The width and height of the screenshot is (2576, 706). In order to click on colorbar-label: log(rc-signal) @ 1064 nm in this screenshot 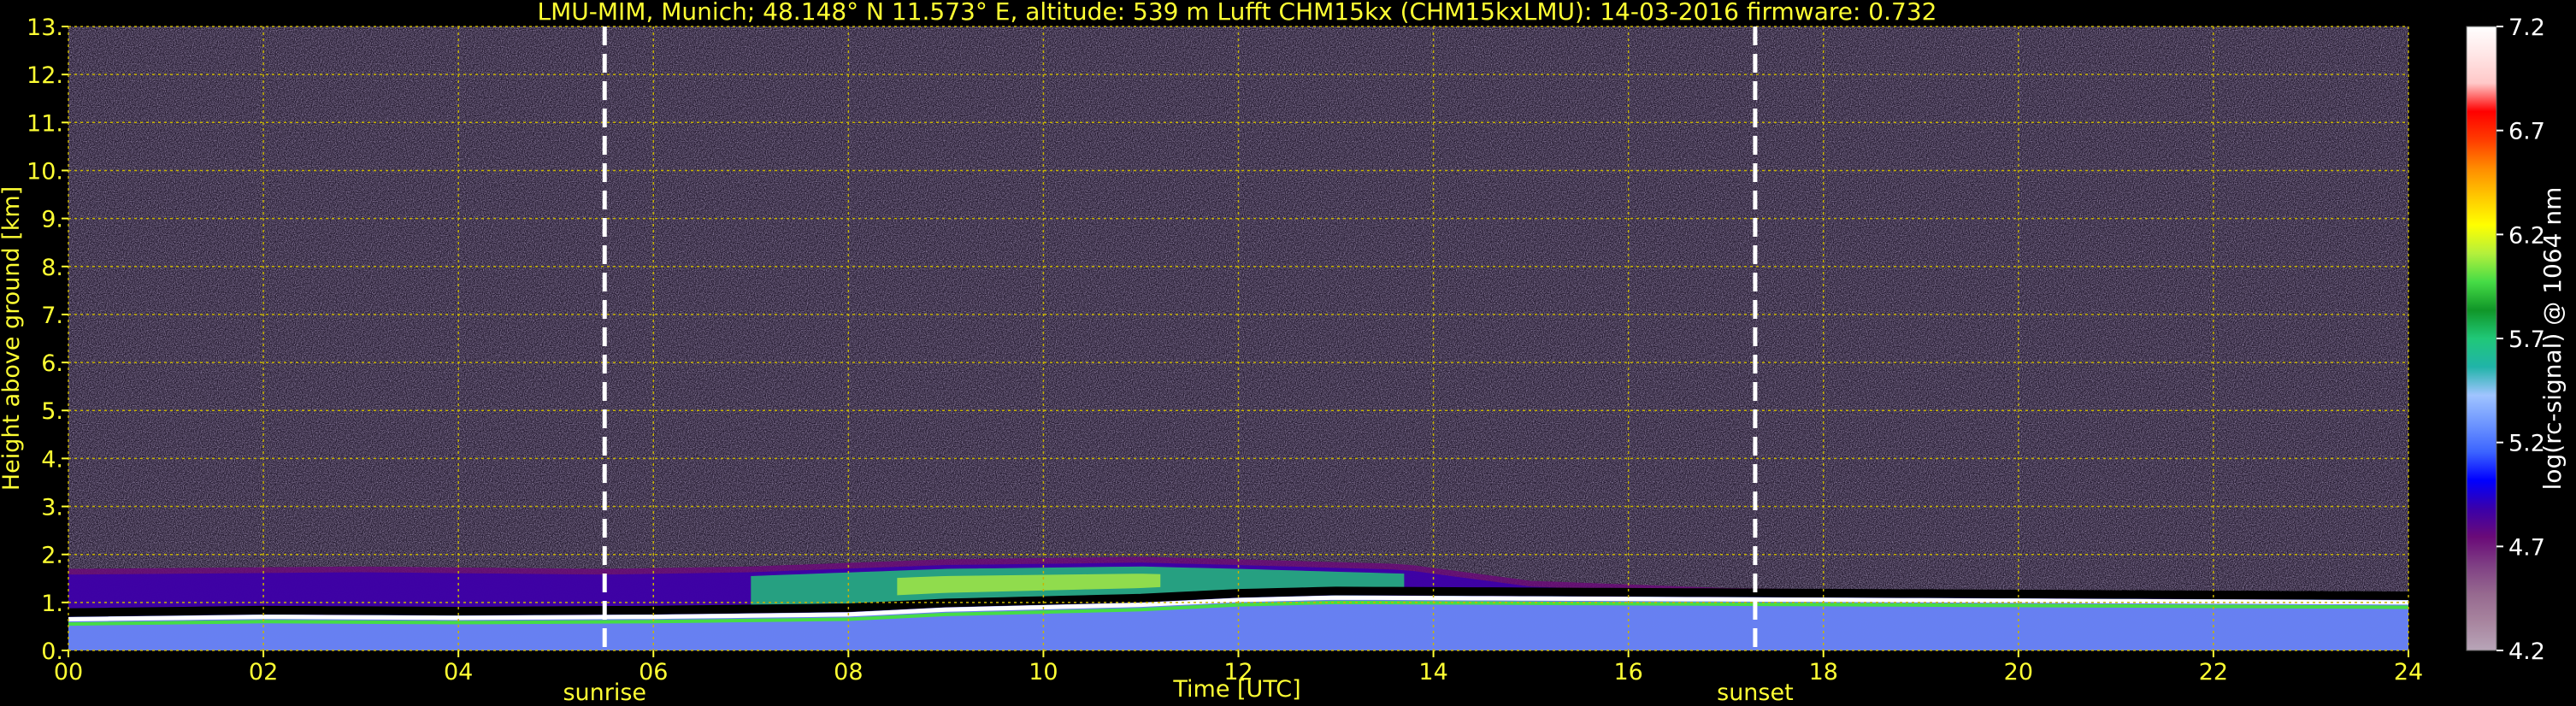, I will do `click(2552, 339)`.